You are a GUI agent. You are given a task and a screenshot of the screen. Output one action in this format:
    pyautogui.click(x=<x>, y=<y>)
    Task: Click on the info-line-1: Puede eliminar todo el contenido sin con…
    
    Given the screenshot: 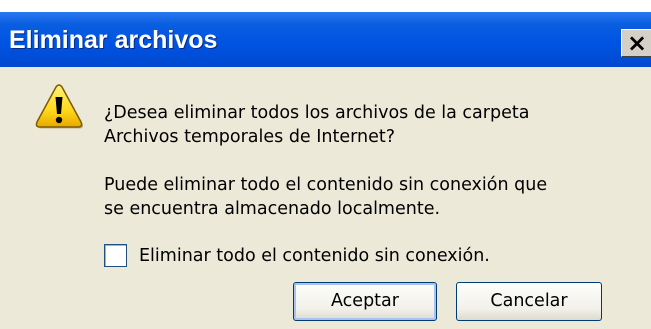 What is the action you would take?
    pyautogui.click(x=326, y=185)
    